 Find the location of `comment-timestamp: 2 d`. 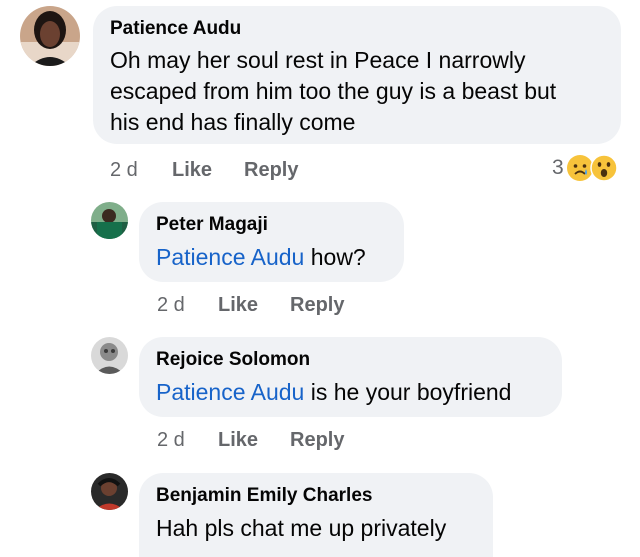

comment-timestamp: 2 d is located at coordinates (124, 170).